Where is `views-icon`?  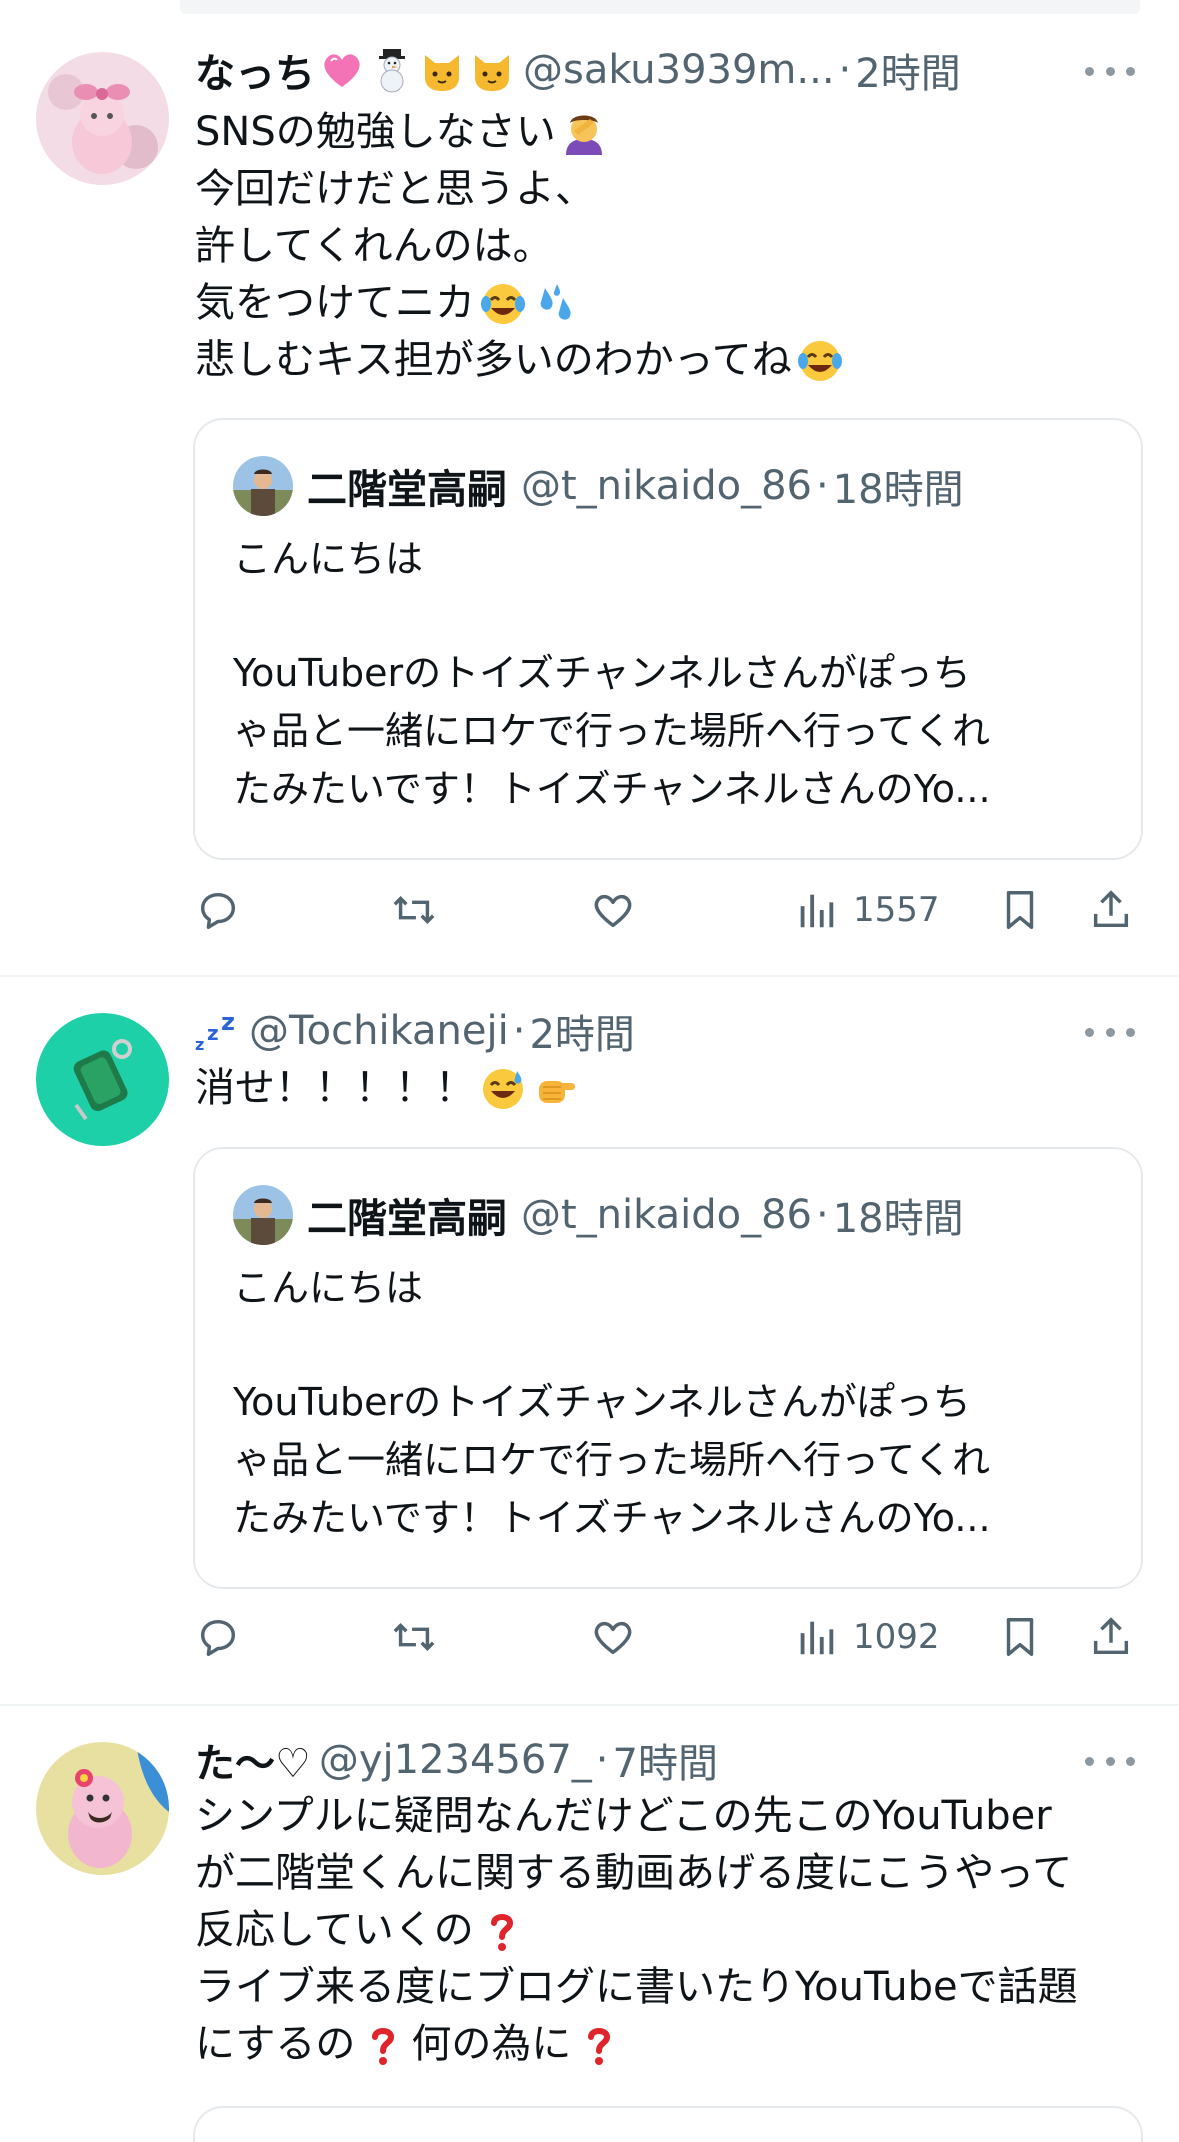
views-icon is located at coordinates (817, 911).